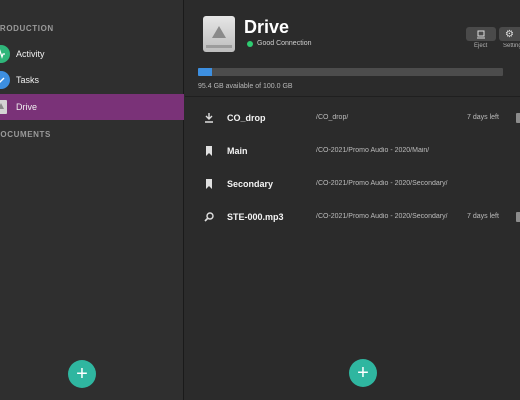 The height and width of the screenshot is (400, 520). What do you see at coordinates (267, 27) in the screenshot?
I see `page-title: Drive` at bounding box center [267, 27].